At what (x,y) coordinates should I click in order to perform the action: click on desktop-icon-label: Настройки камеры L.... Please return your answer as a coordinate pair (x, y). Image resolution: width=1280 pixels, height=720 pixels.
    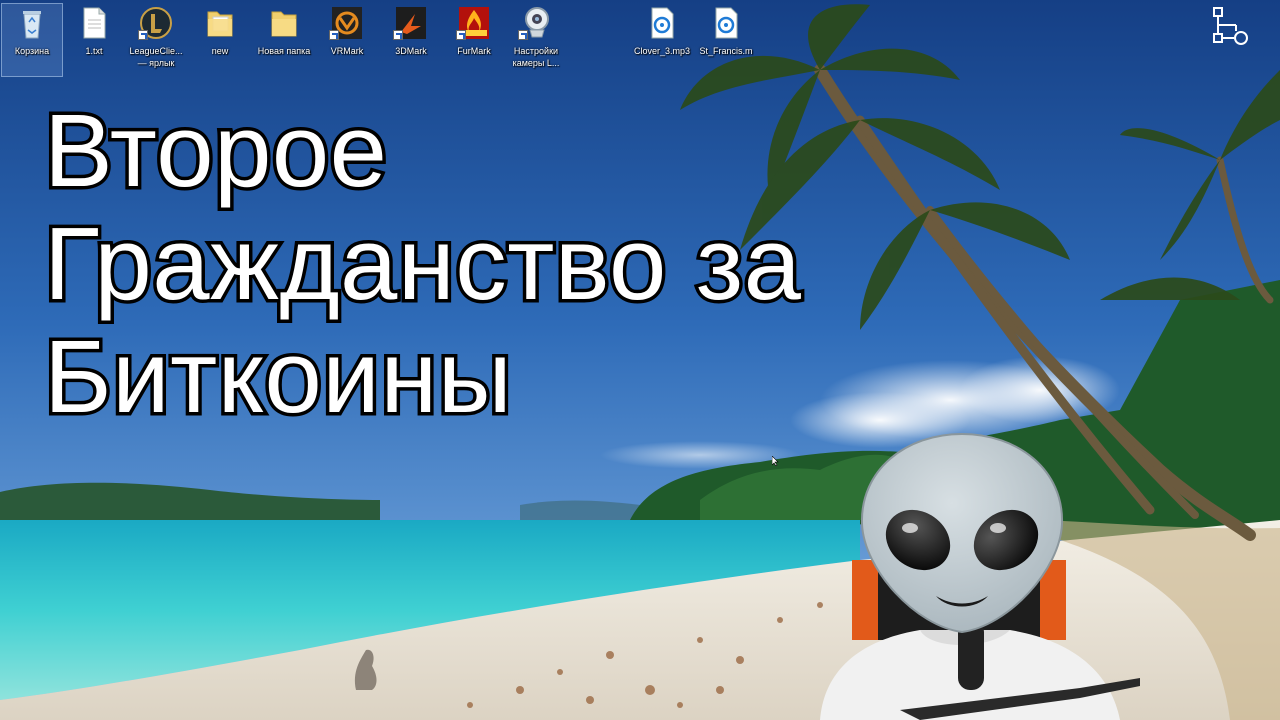
    Looking at the image, I should click on (536, 57).